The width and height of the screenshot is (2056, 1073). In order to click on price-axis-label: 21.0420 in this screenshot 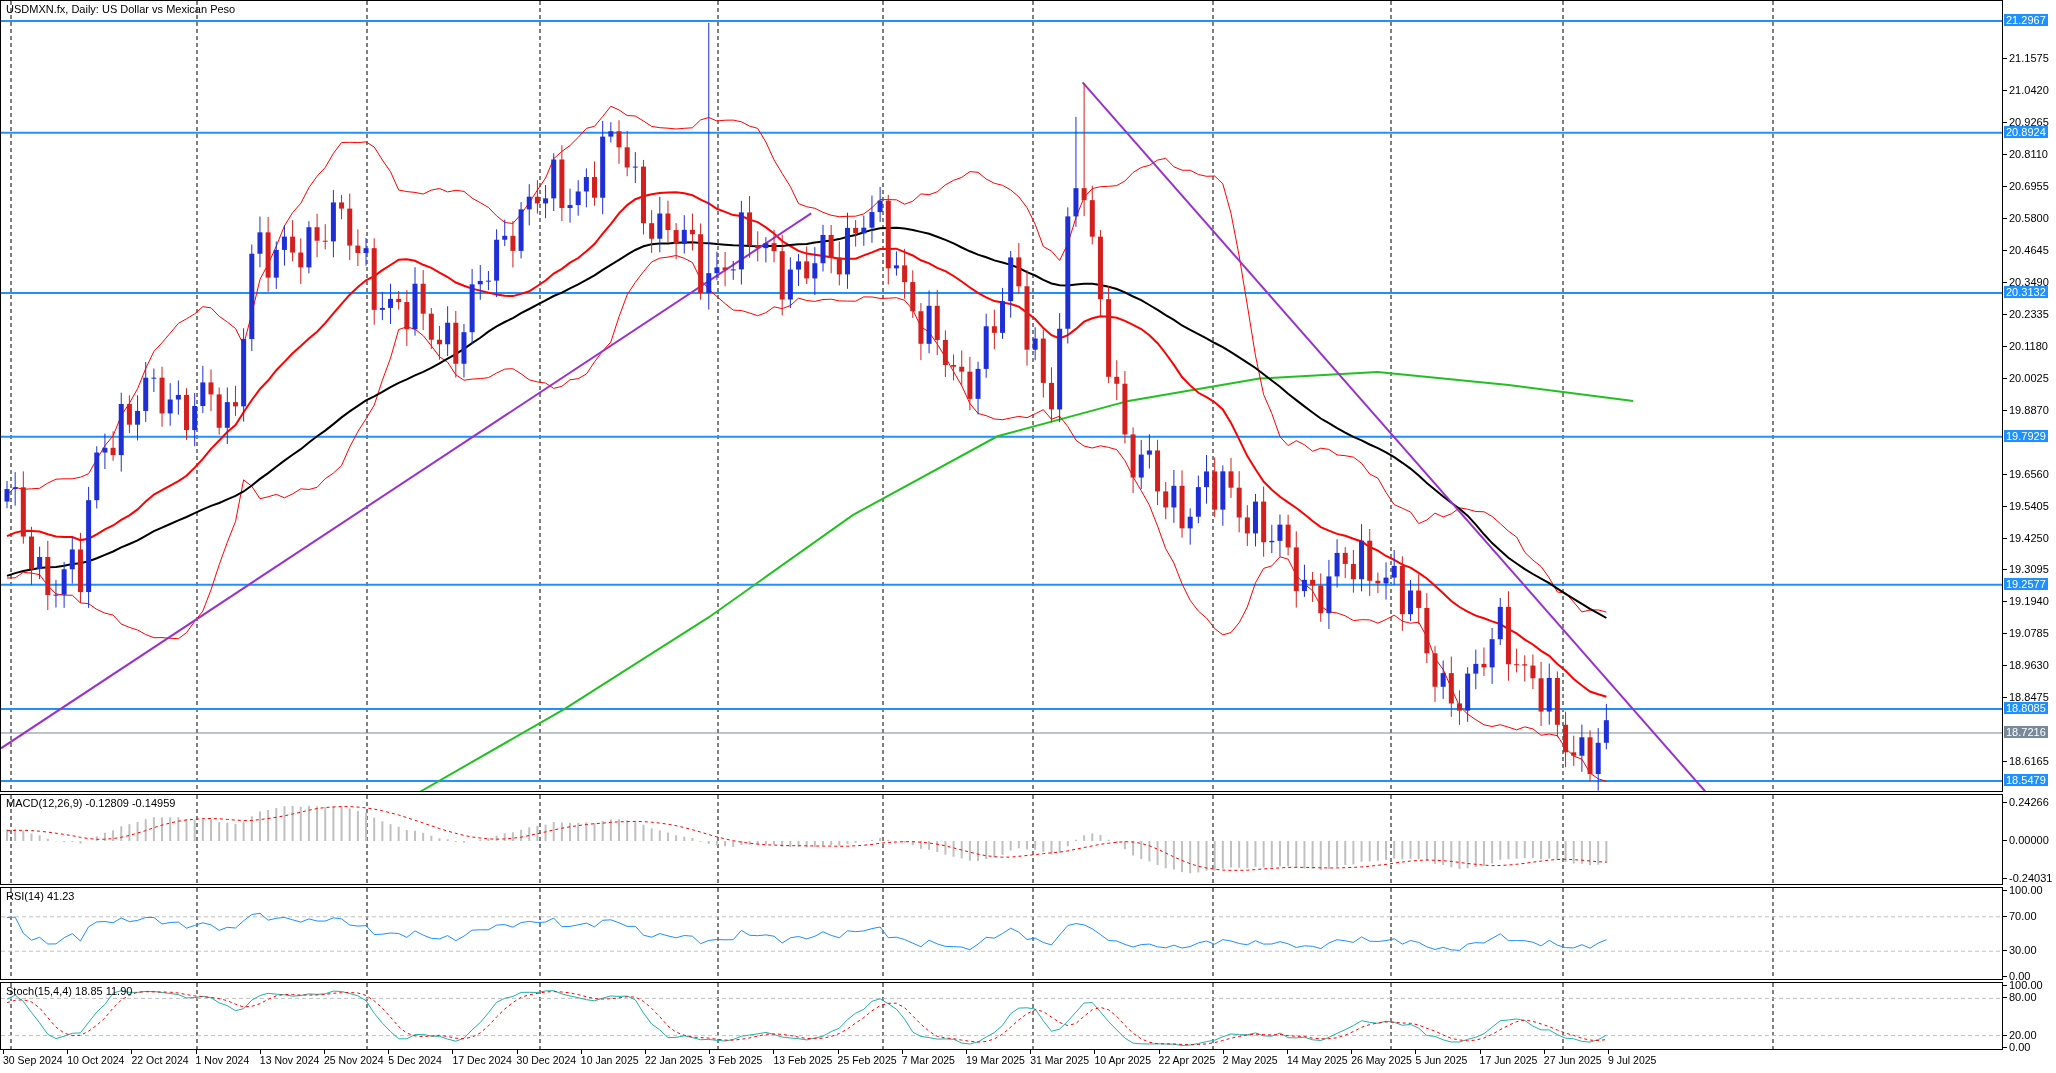, I will do `click(2026, 90)`.